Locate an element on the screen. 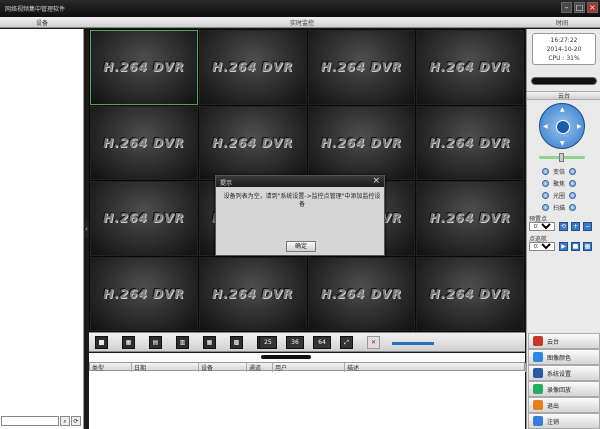 The width and height of the screenshot is (600, 429). volume-slider is located at coordinates (413, 343).